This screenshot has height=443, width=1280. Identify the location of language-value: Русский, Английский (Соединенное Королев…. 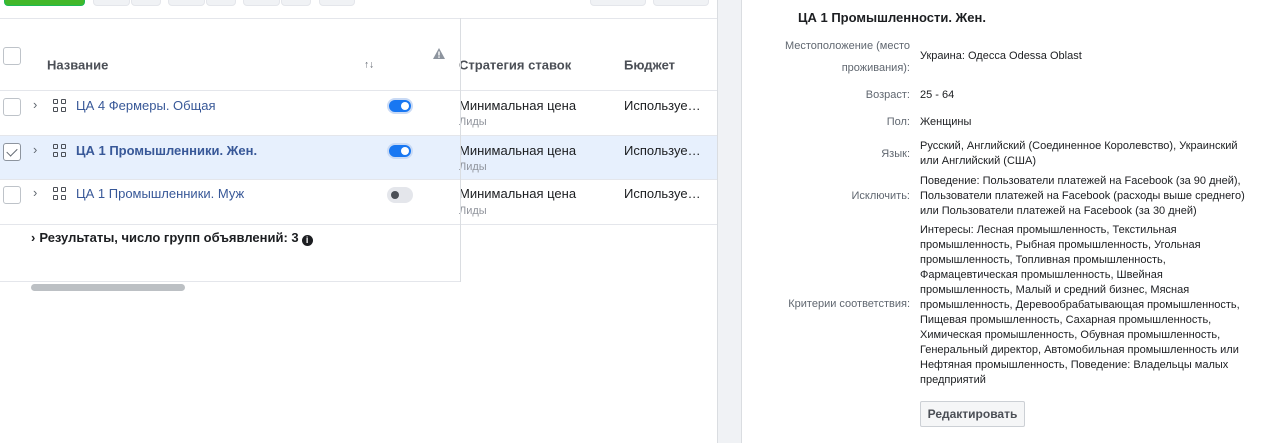
(1079, 153).